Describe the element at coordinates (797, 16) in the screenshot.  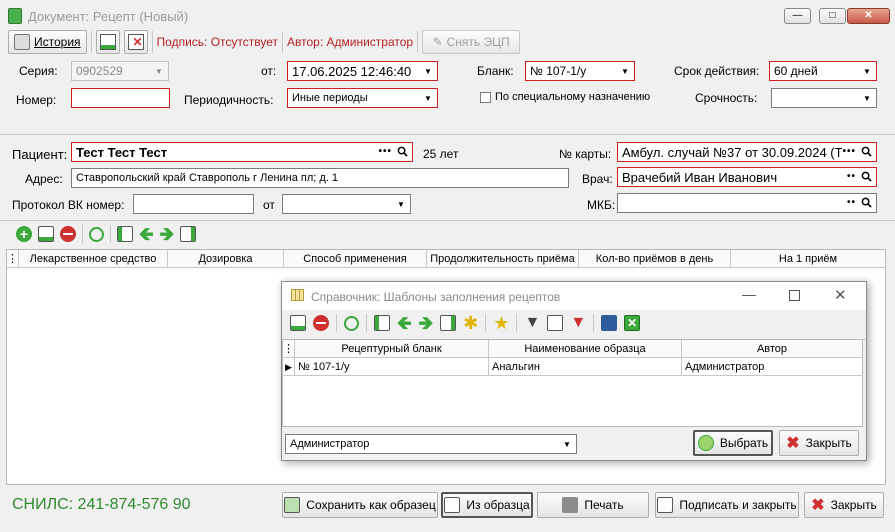
I see `minimize-button: —` at that location.